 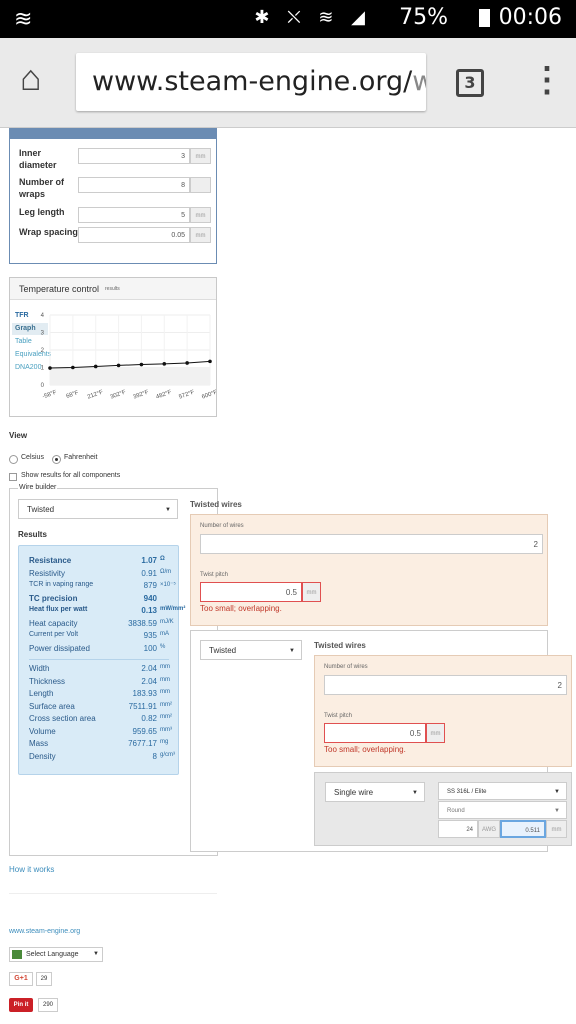 I want to click on result-value: 7677.17, so click(x=142, y=743).